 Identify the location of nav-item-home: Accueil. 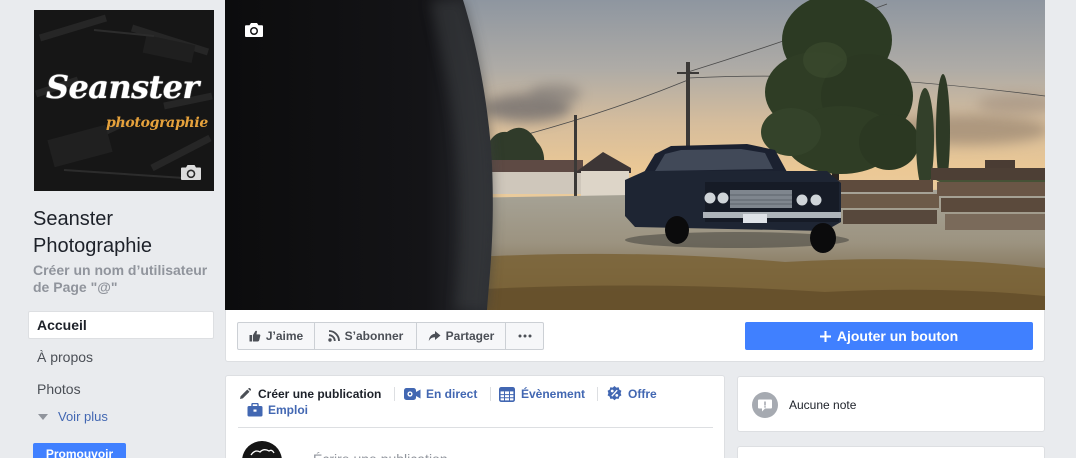
(121, 325).